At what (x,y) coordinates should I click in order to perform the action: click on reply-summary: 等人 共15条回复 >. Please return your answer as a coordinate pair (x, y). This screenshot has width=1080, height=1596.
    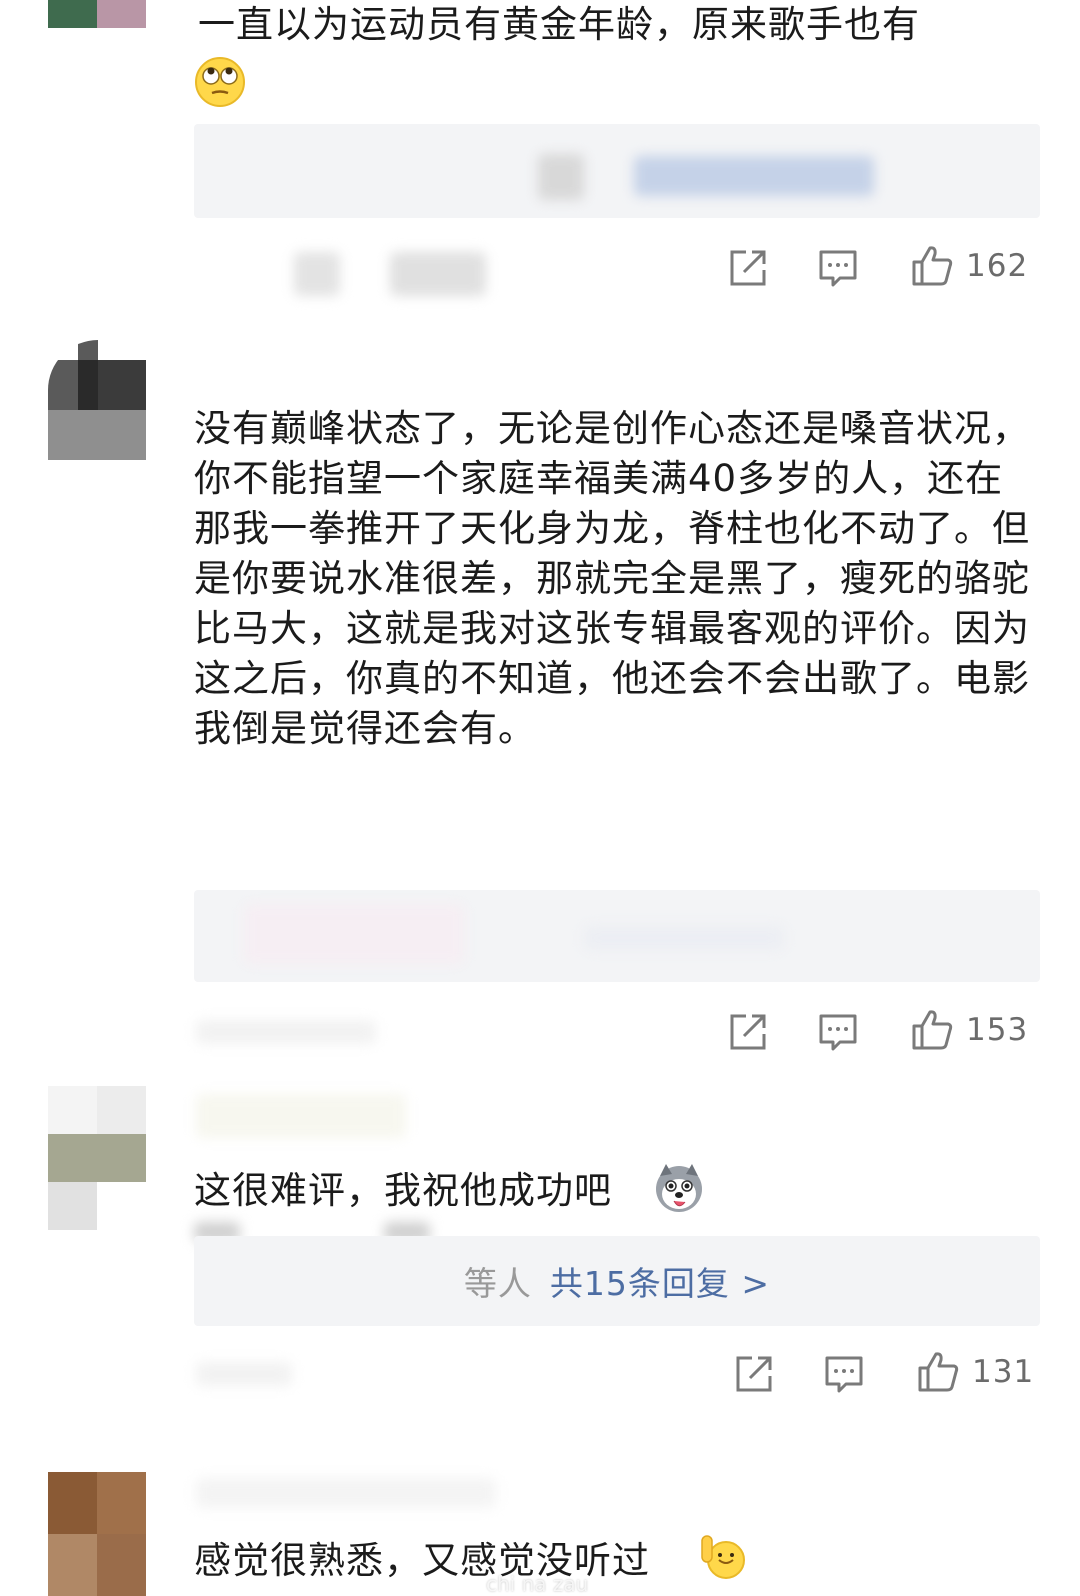
    Looking at the image, I should click on (617, 1281).